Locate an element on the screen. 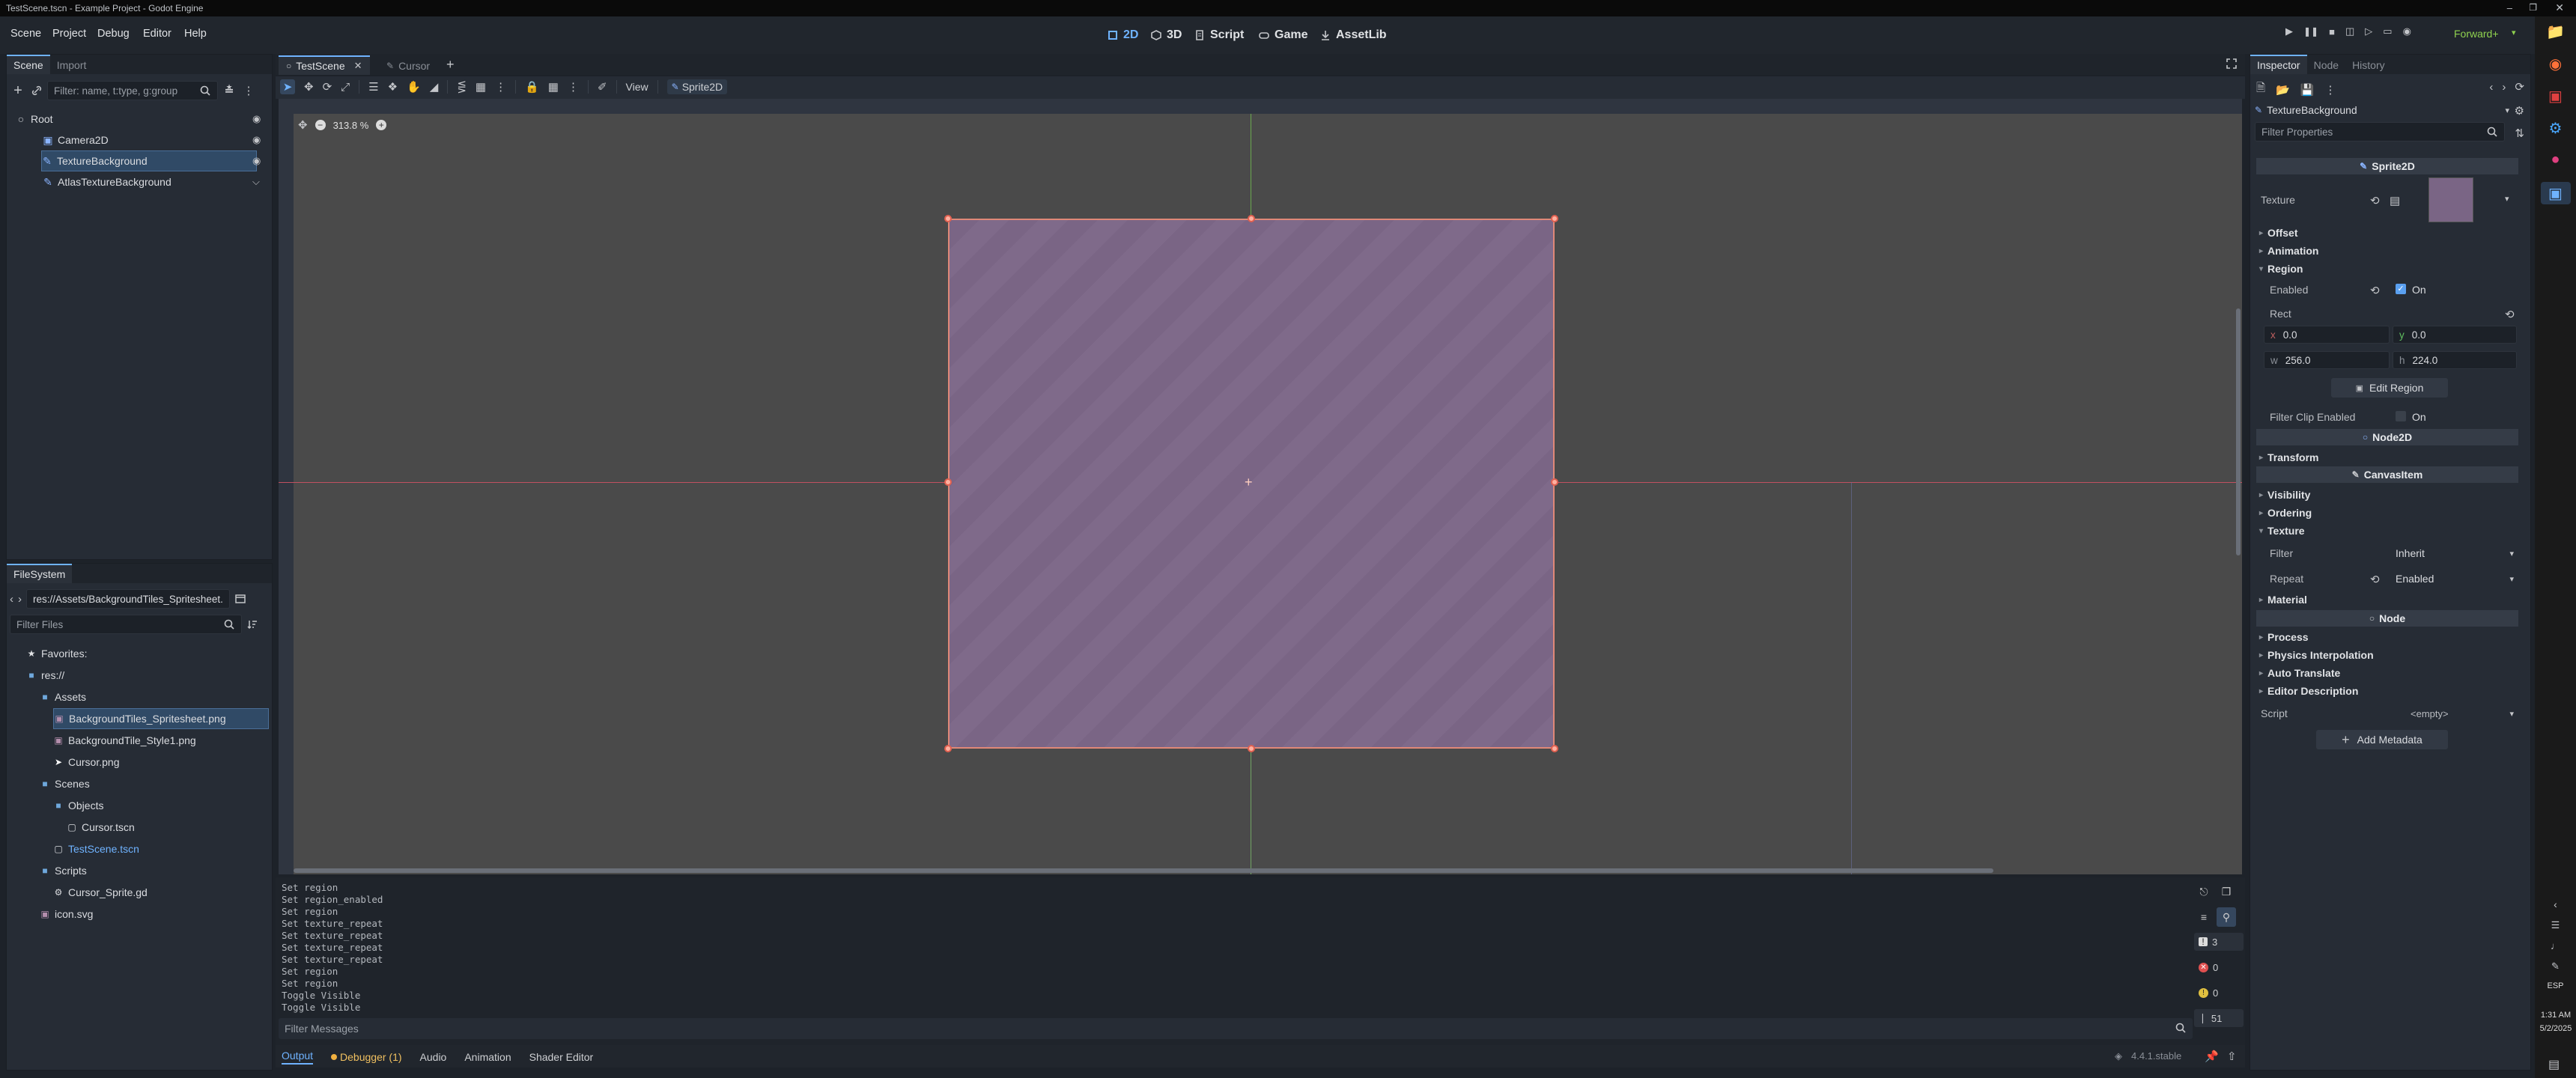 This screenshot has width=2576, height=1078. distraction-free-icon is located at coordinates (2232, 64).